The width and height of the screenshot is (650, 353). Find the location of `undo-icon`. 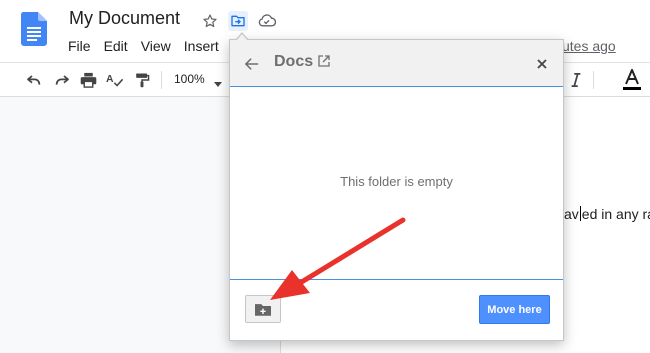

undo-icon is located at coordinates (34, 80).